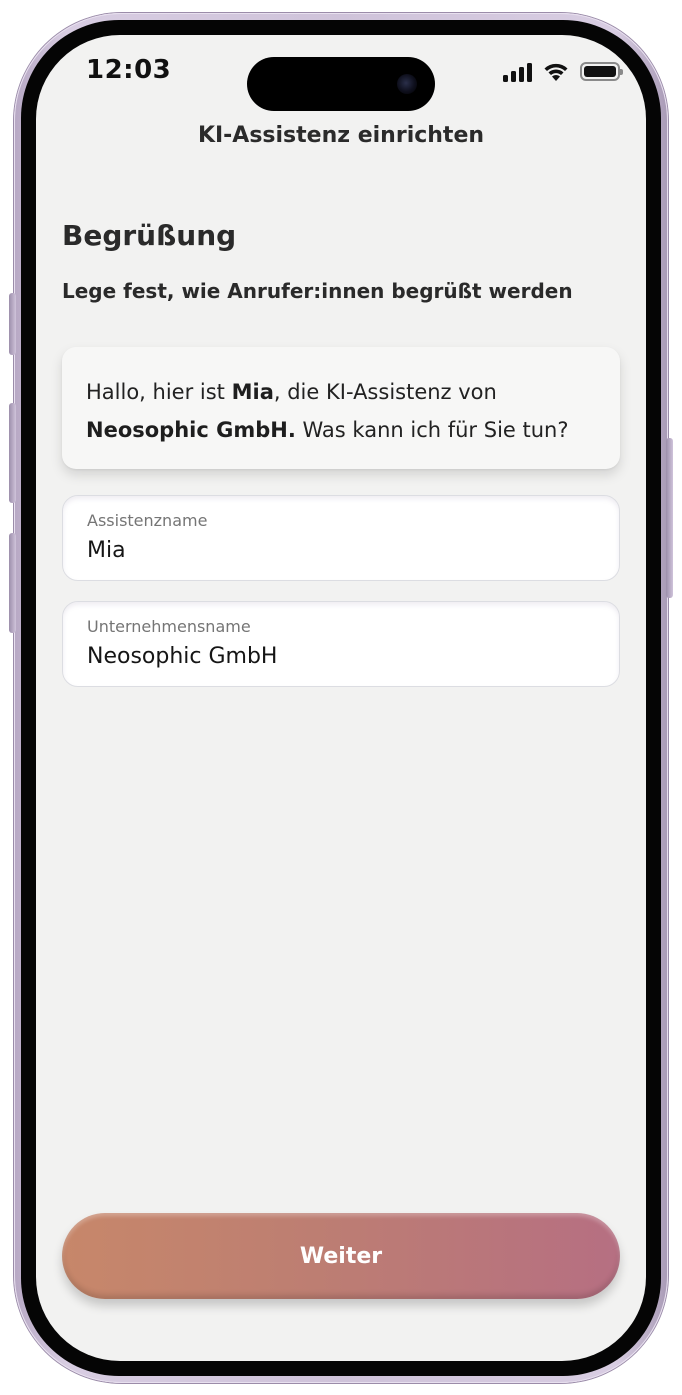  I want to click on section-title: Begrüßung, so click(149, 235).